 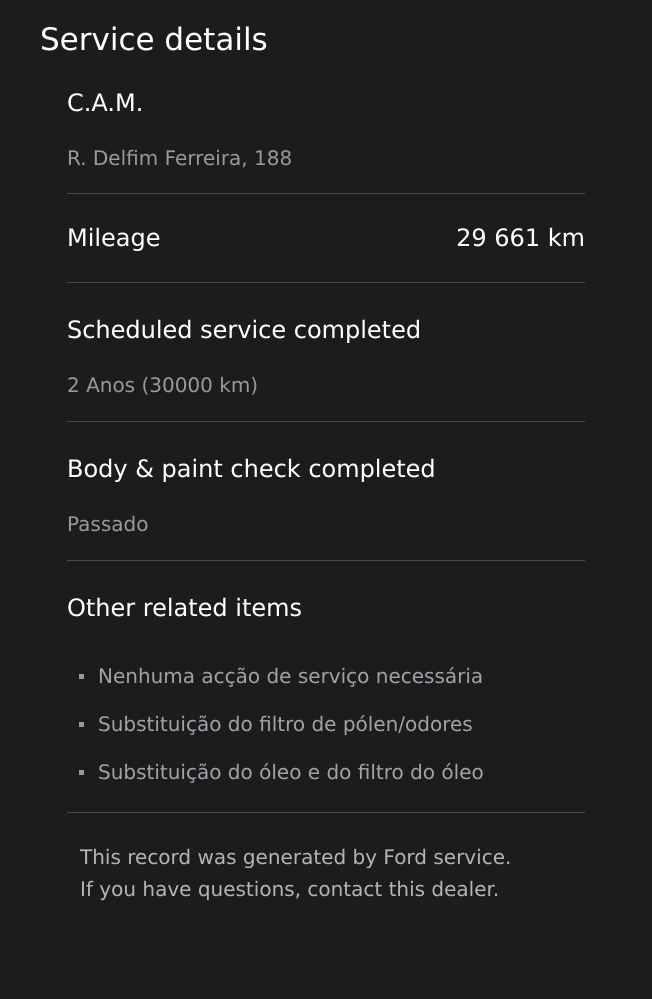 I want to click on section-detail: 2 Anos (30000 km), so click(x=163, y=385).